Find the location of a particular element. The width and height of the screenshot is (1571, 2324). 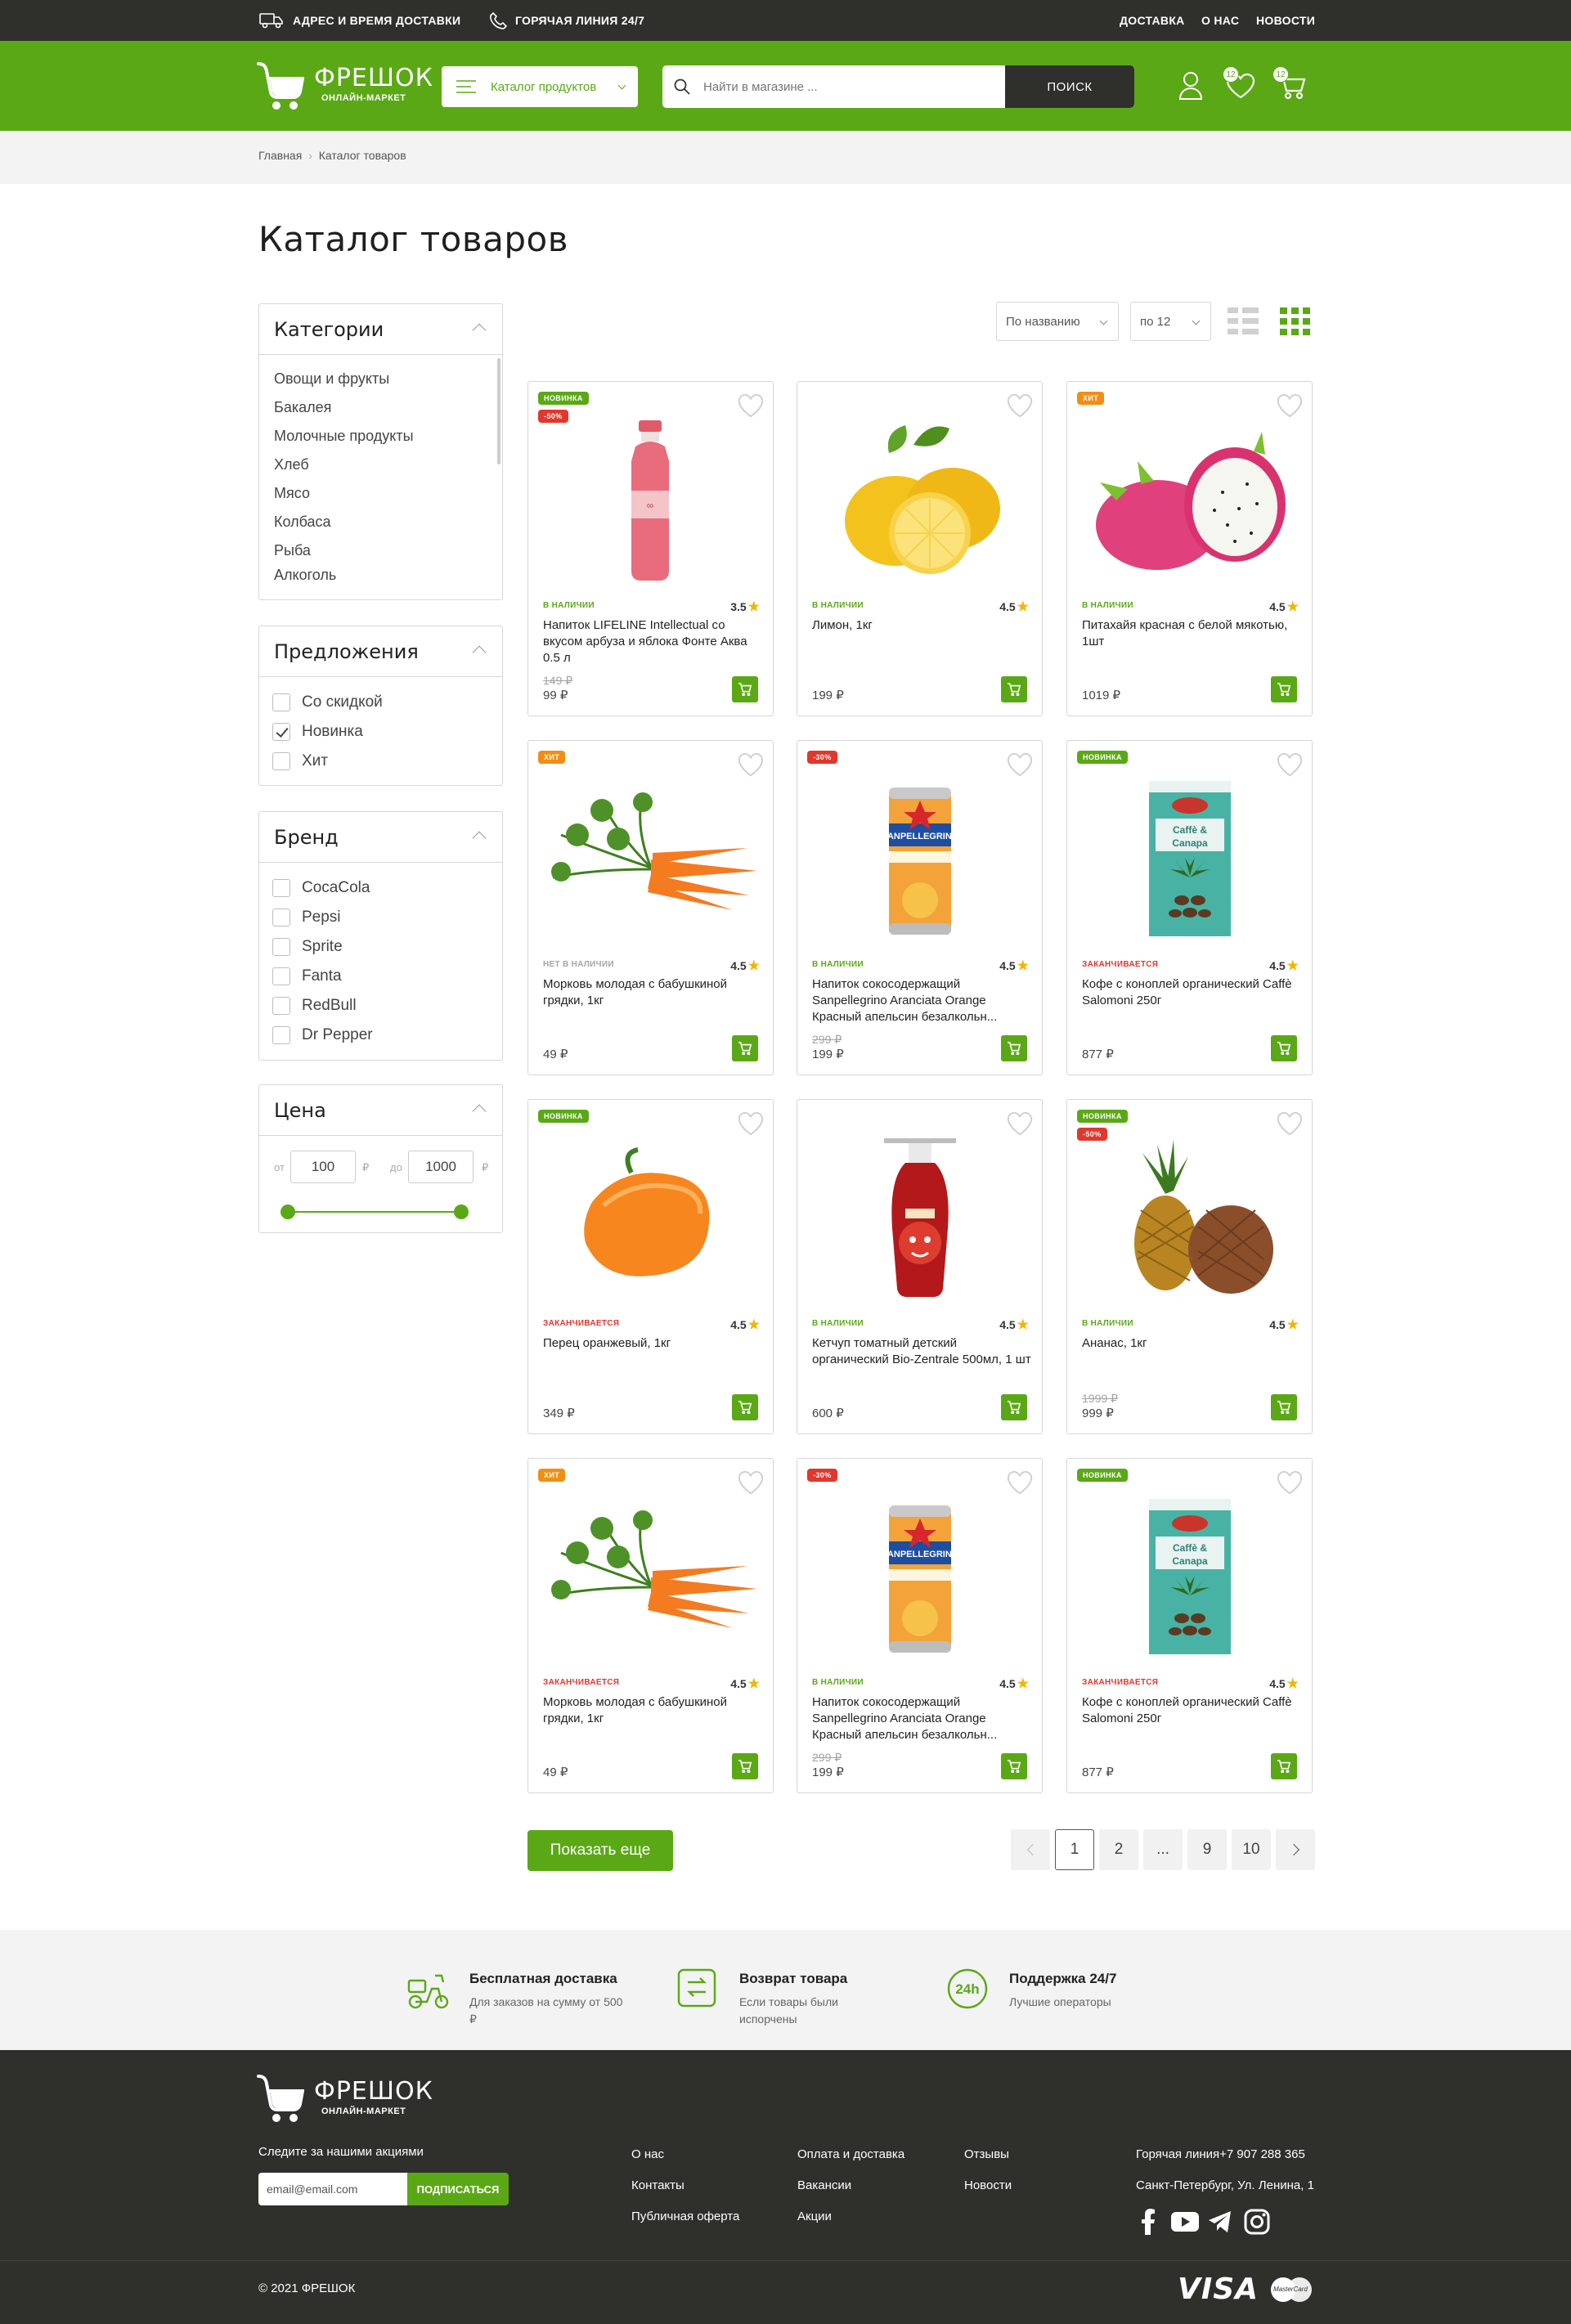

nav-about: О НАС is located at coordinates (1220, 21).